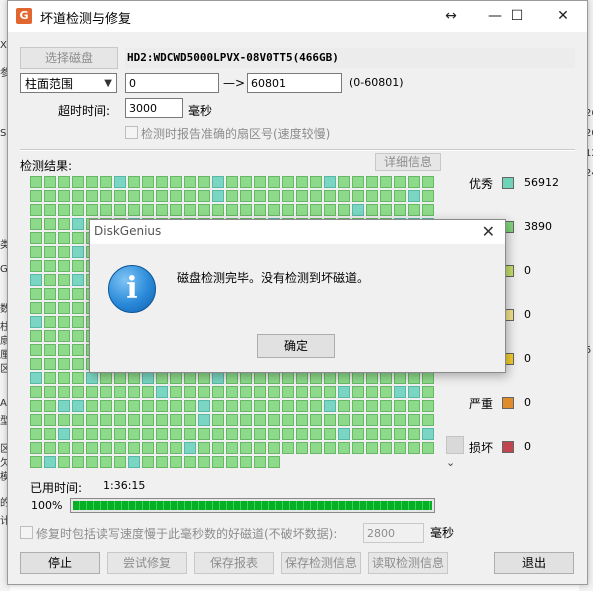 Image resolution: width=593 pixels, height=591 pixels. What do you see at coordinates (68, 83) in the screenshot?
I see `range-mode-select: 柱面范围 ▼` at bounding box center [68, 83].